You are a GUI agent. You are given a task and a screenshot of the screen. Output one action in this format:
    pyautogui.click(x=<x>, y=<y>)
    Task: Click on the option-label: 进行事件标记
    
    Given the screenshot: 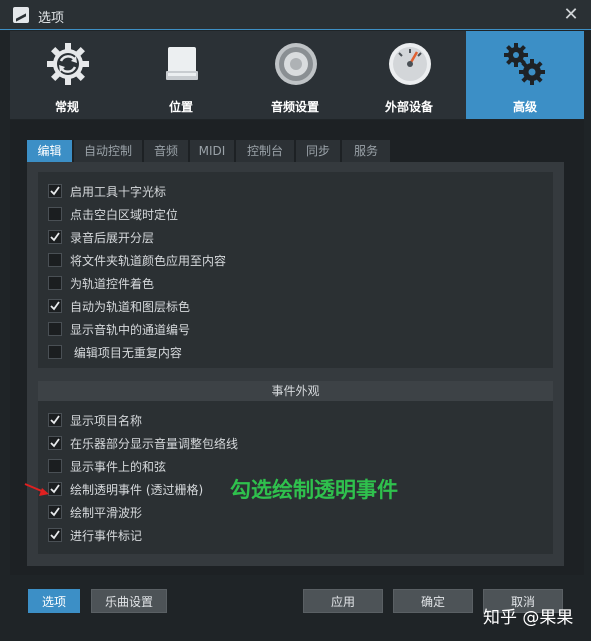 What is the action you would take?
    pyautogui.click(x=106, y=536)
    